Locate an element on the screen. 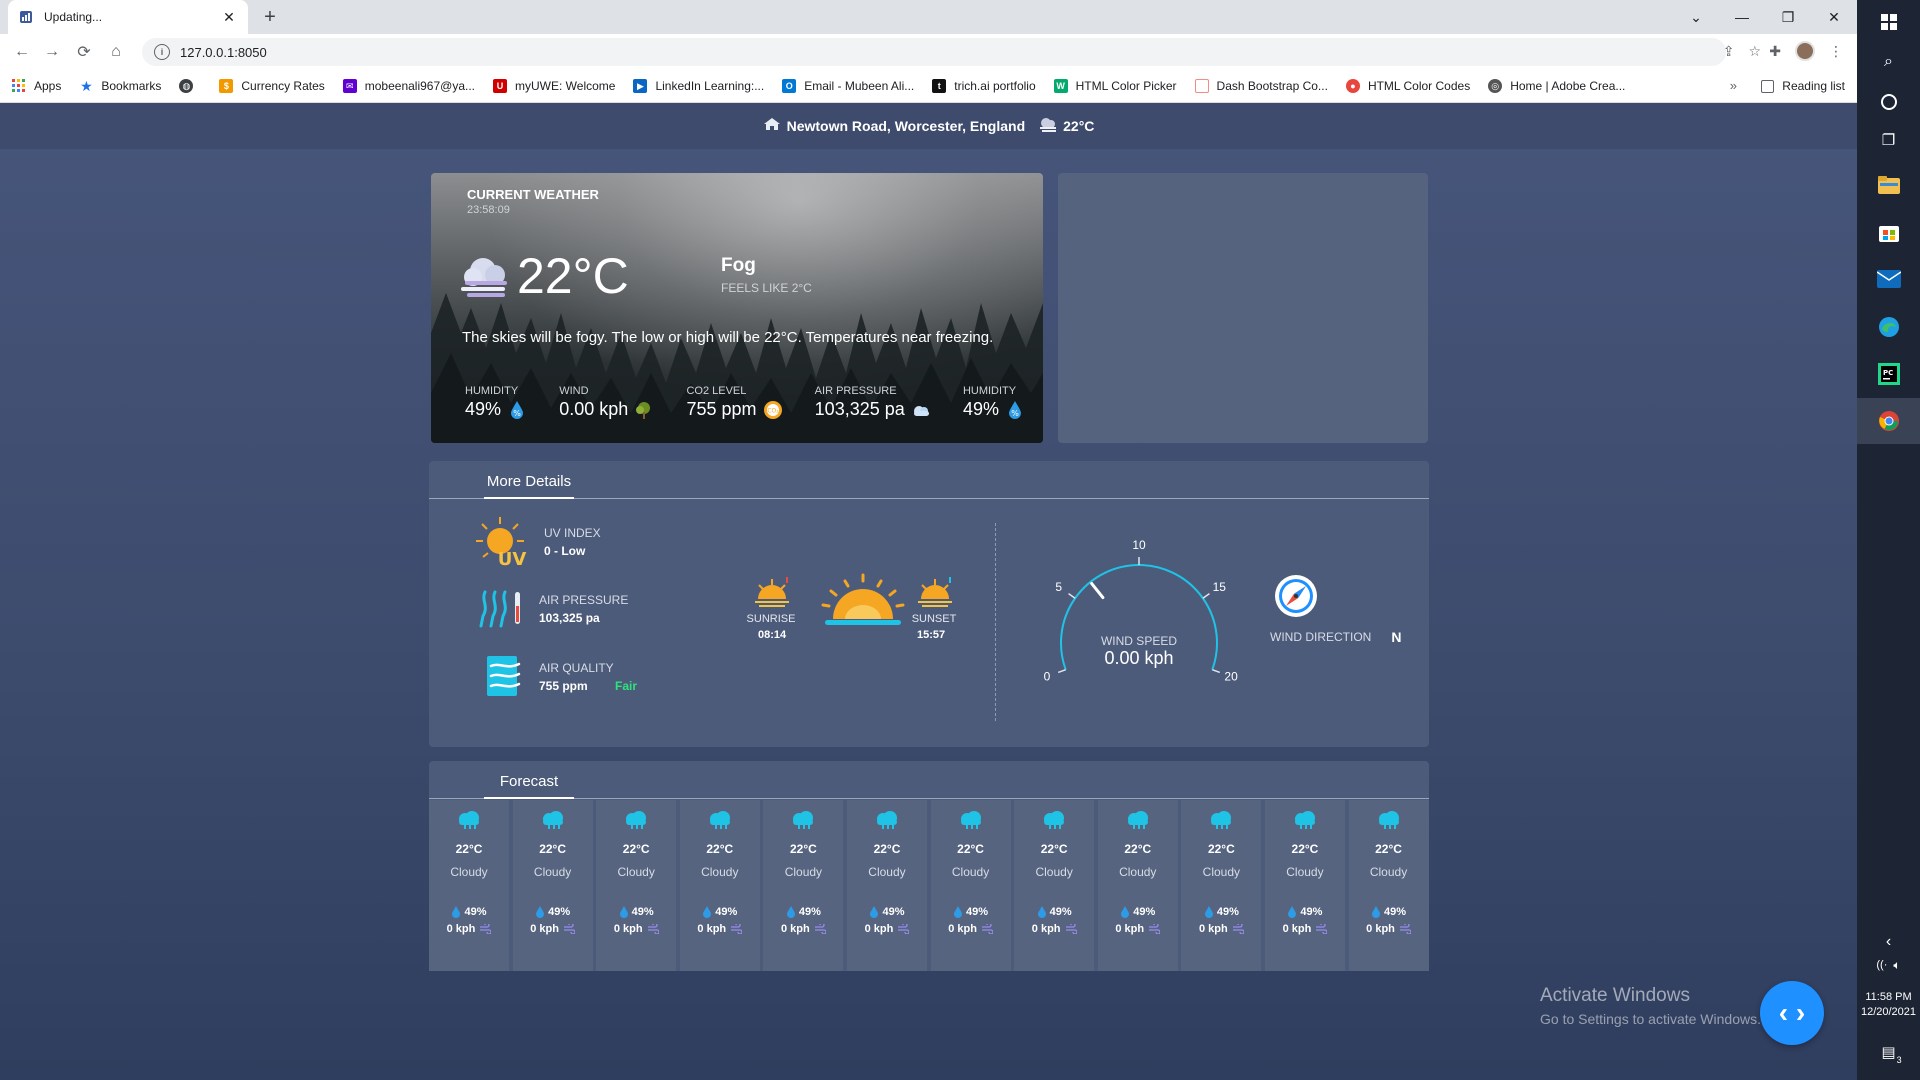  back-button: ← is located at coordinates (22, 52).